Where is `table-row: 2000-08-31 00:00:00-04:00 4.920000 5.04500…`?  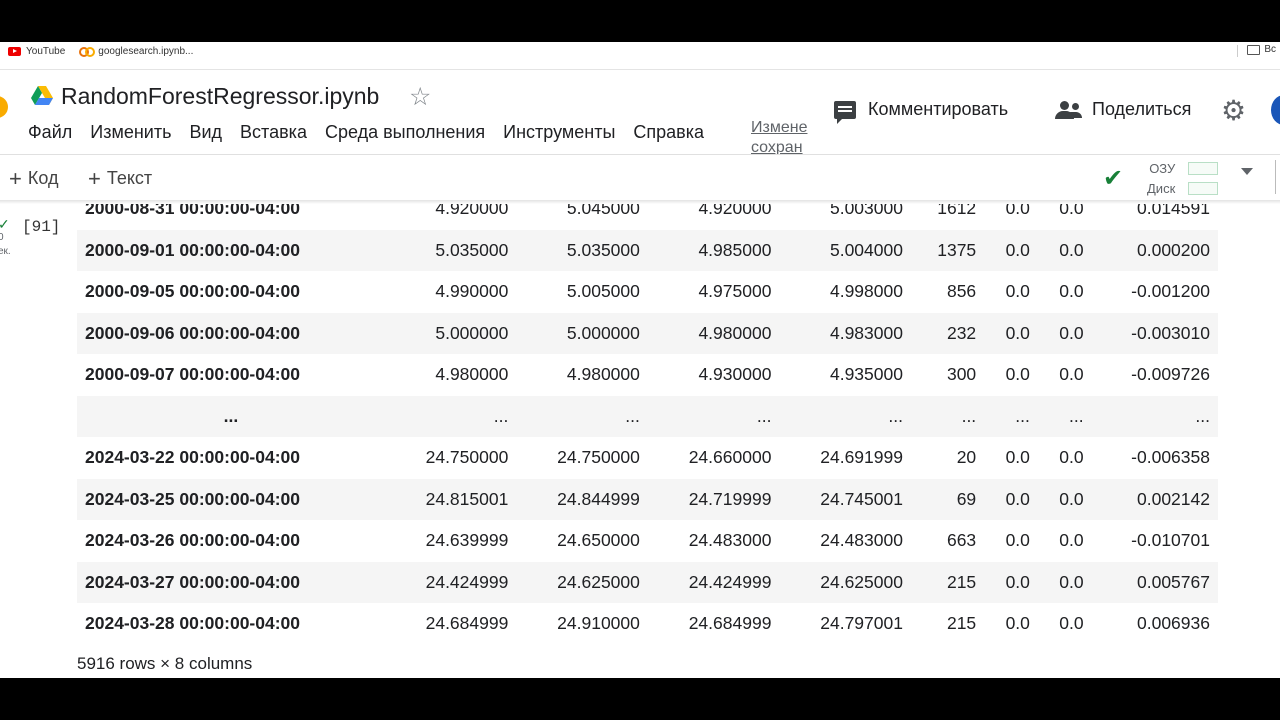
table-row: 2000-08-31 00:00:00-04:00 4.920000 5.04500… is located at coordinates (647, 209).